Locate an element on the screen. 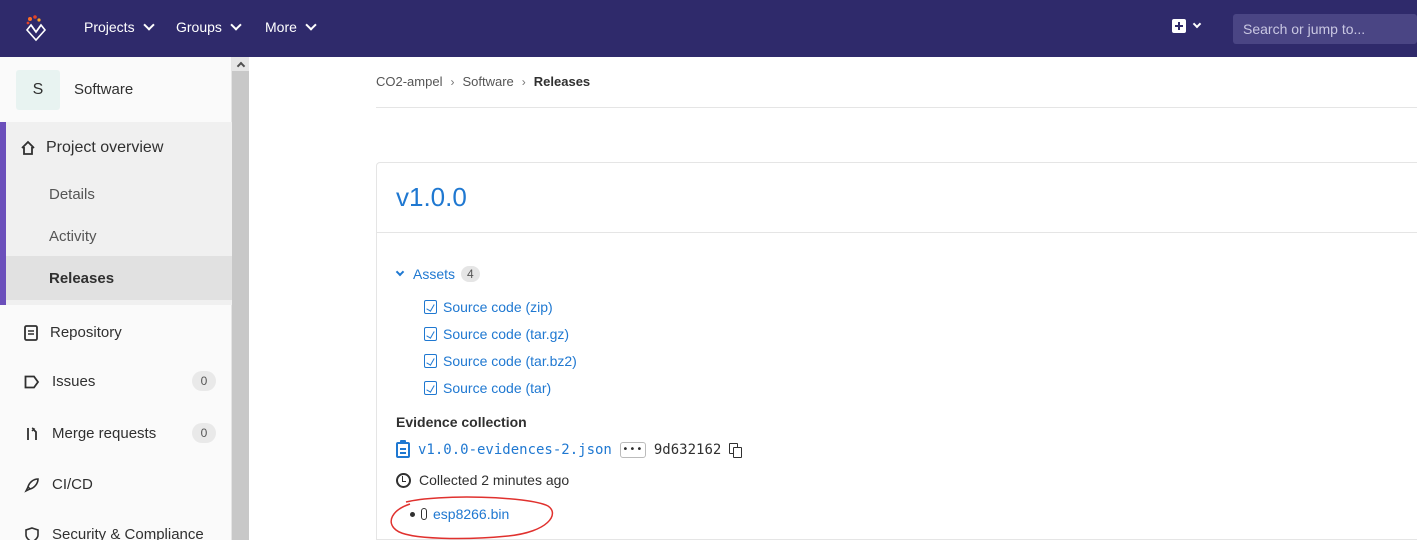  evidence-collection-heading: Evidence collection is located at coordinates (461, 422).